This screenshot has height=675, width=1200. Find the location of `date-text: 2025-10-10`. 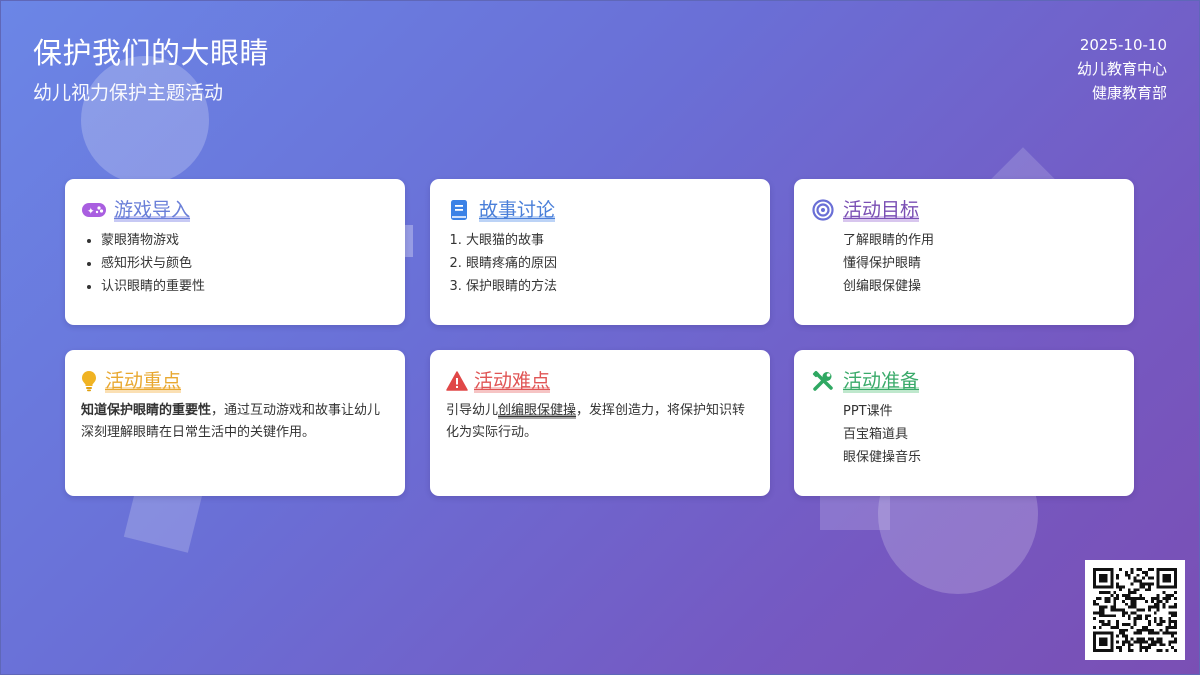

date-text: 2025-10-10 is located at coordinates (1123, 45).